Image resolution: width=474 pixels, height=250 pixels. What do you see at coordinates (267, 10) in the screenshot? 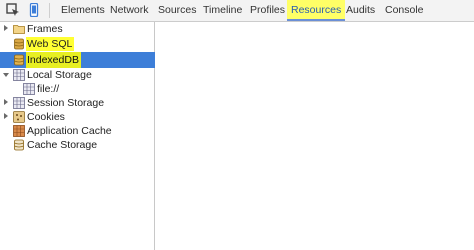
I see `tab-profiles: Profiles` at bounding box center [267, 10].